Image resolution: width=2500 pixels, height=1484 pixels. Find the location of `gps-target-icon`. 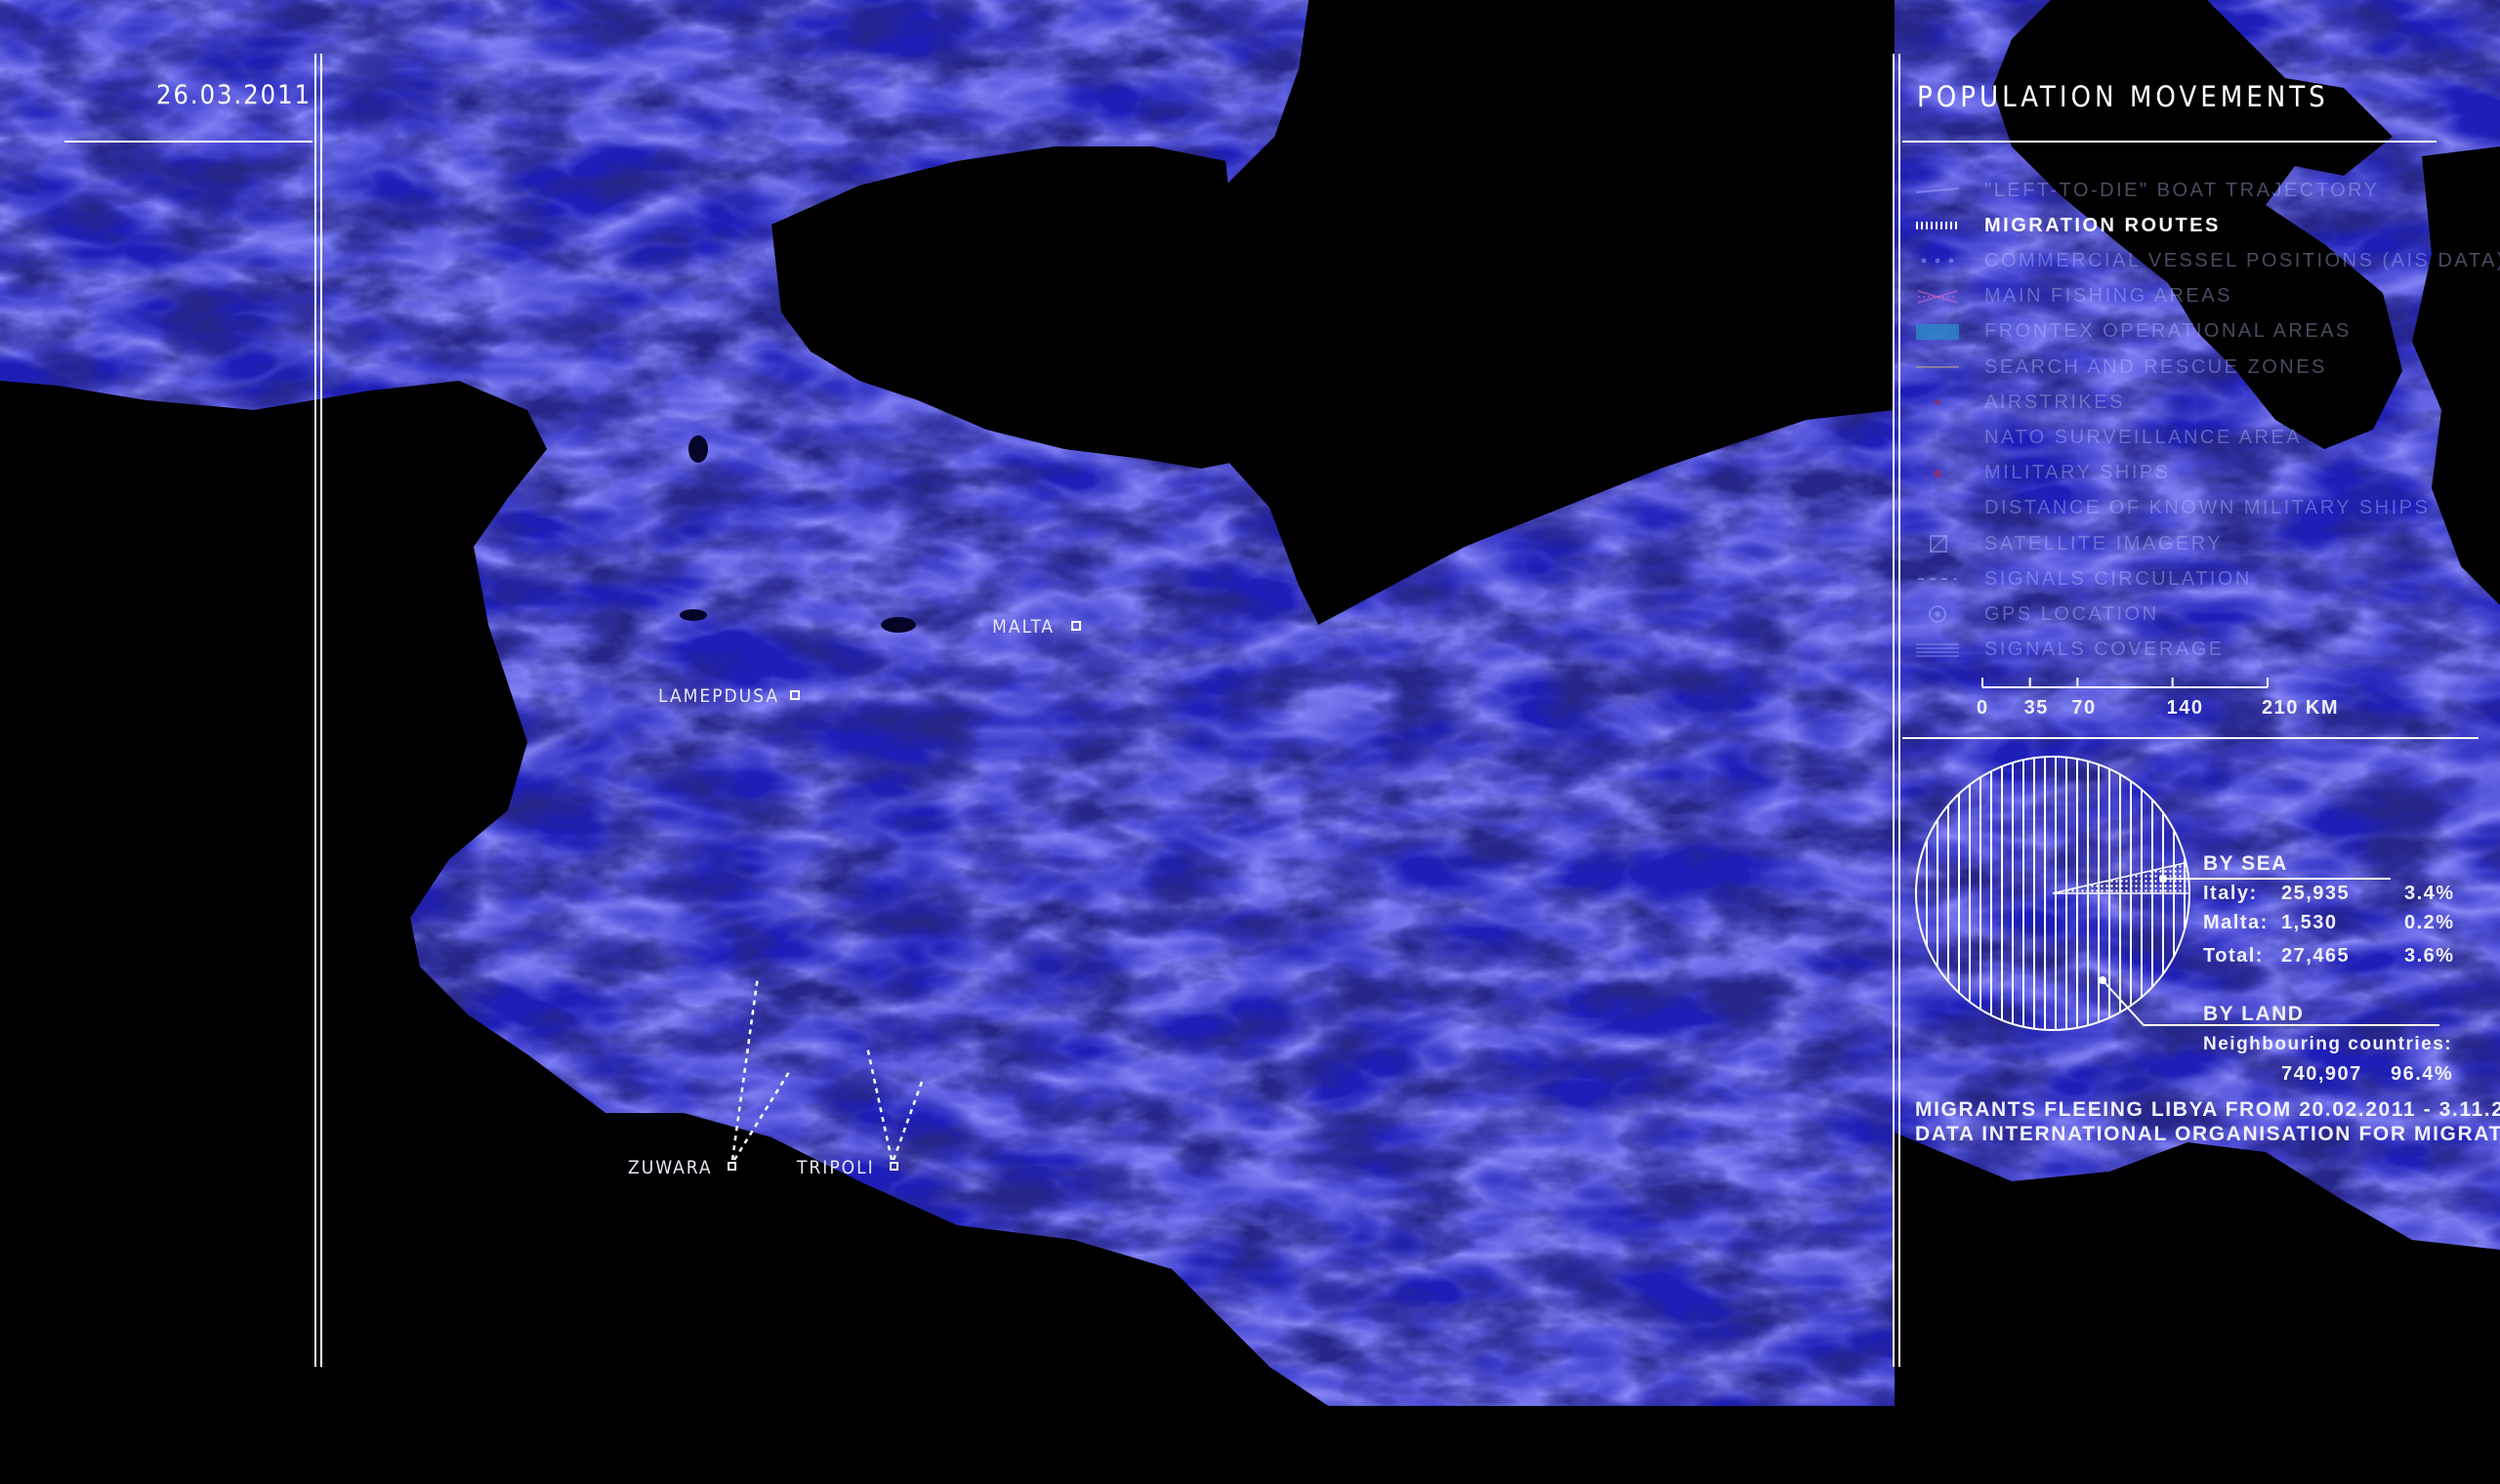

gps-target-icon is located at coordinates (1937, 614).